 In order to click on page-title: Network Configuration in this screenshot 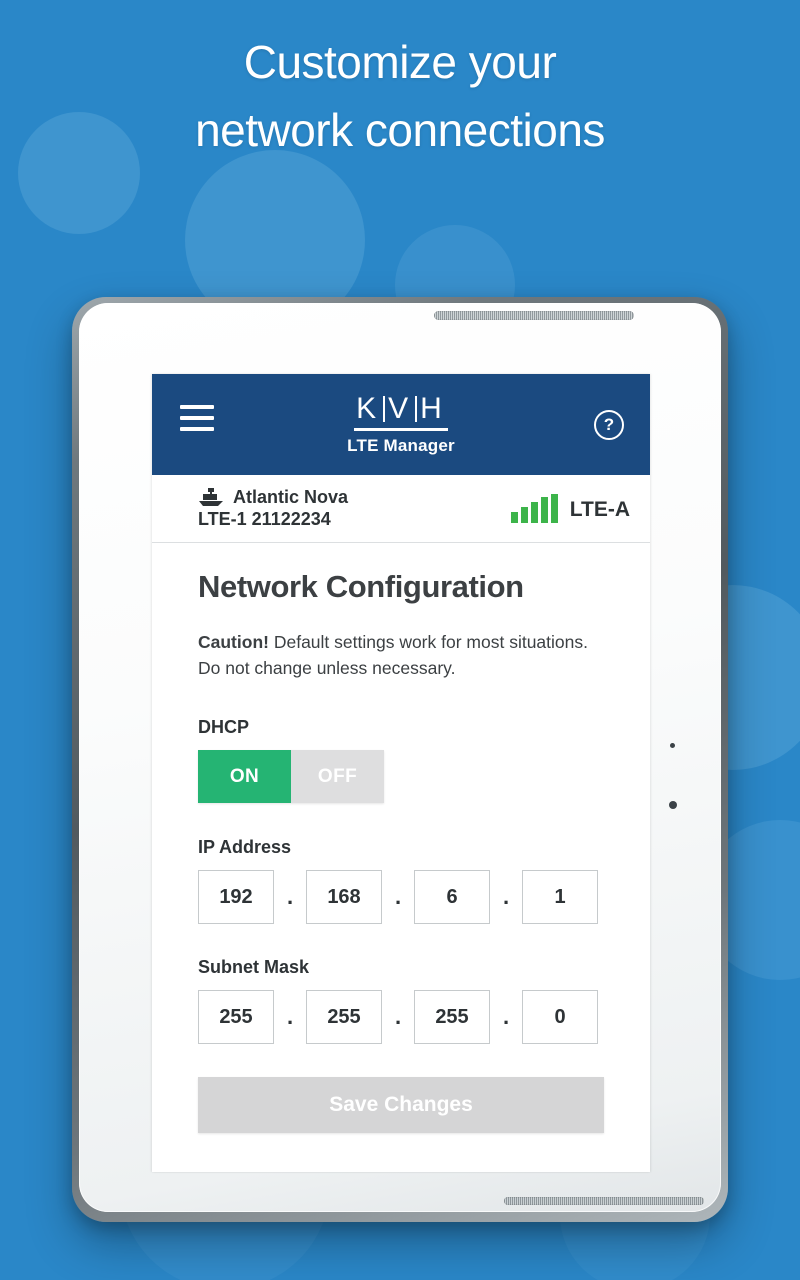, I will do `click(361, 586)`.